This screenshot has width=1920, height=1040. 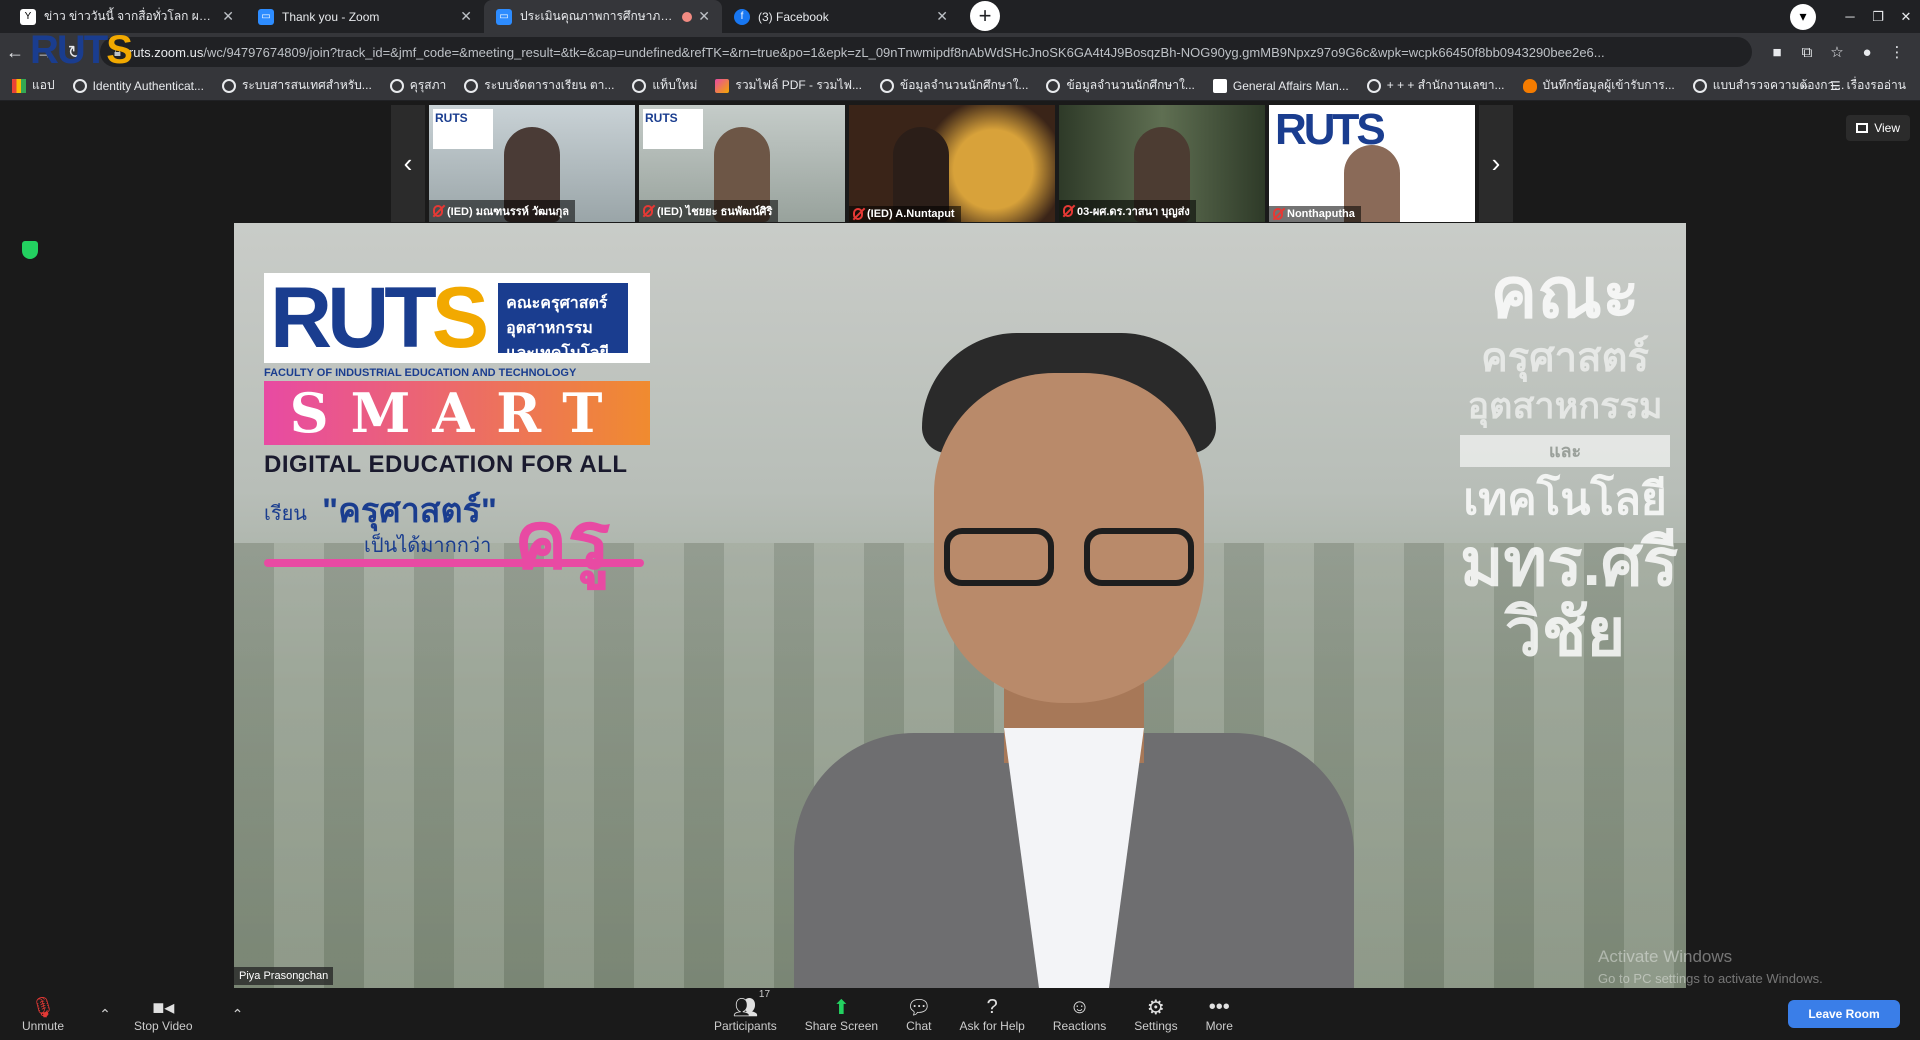 What do you see at coordinates (1878, 17) in the screenshot?
I see `restore-icon: ❐` at bounding box center [1878, 17].